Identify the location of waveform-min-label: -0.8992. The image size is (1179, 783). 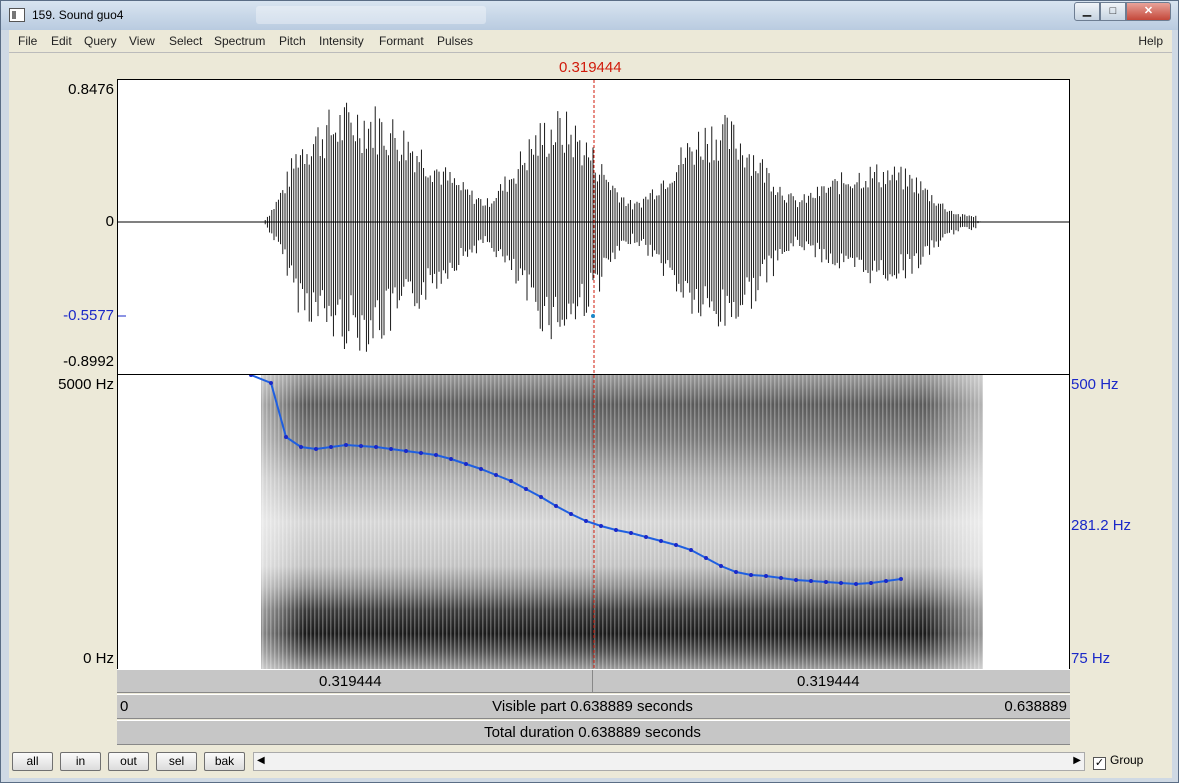
(88, 361).